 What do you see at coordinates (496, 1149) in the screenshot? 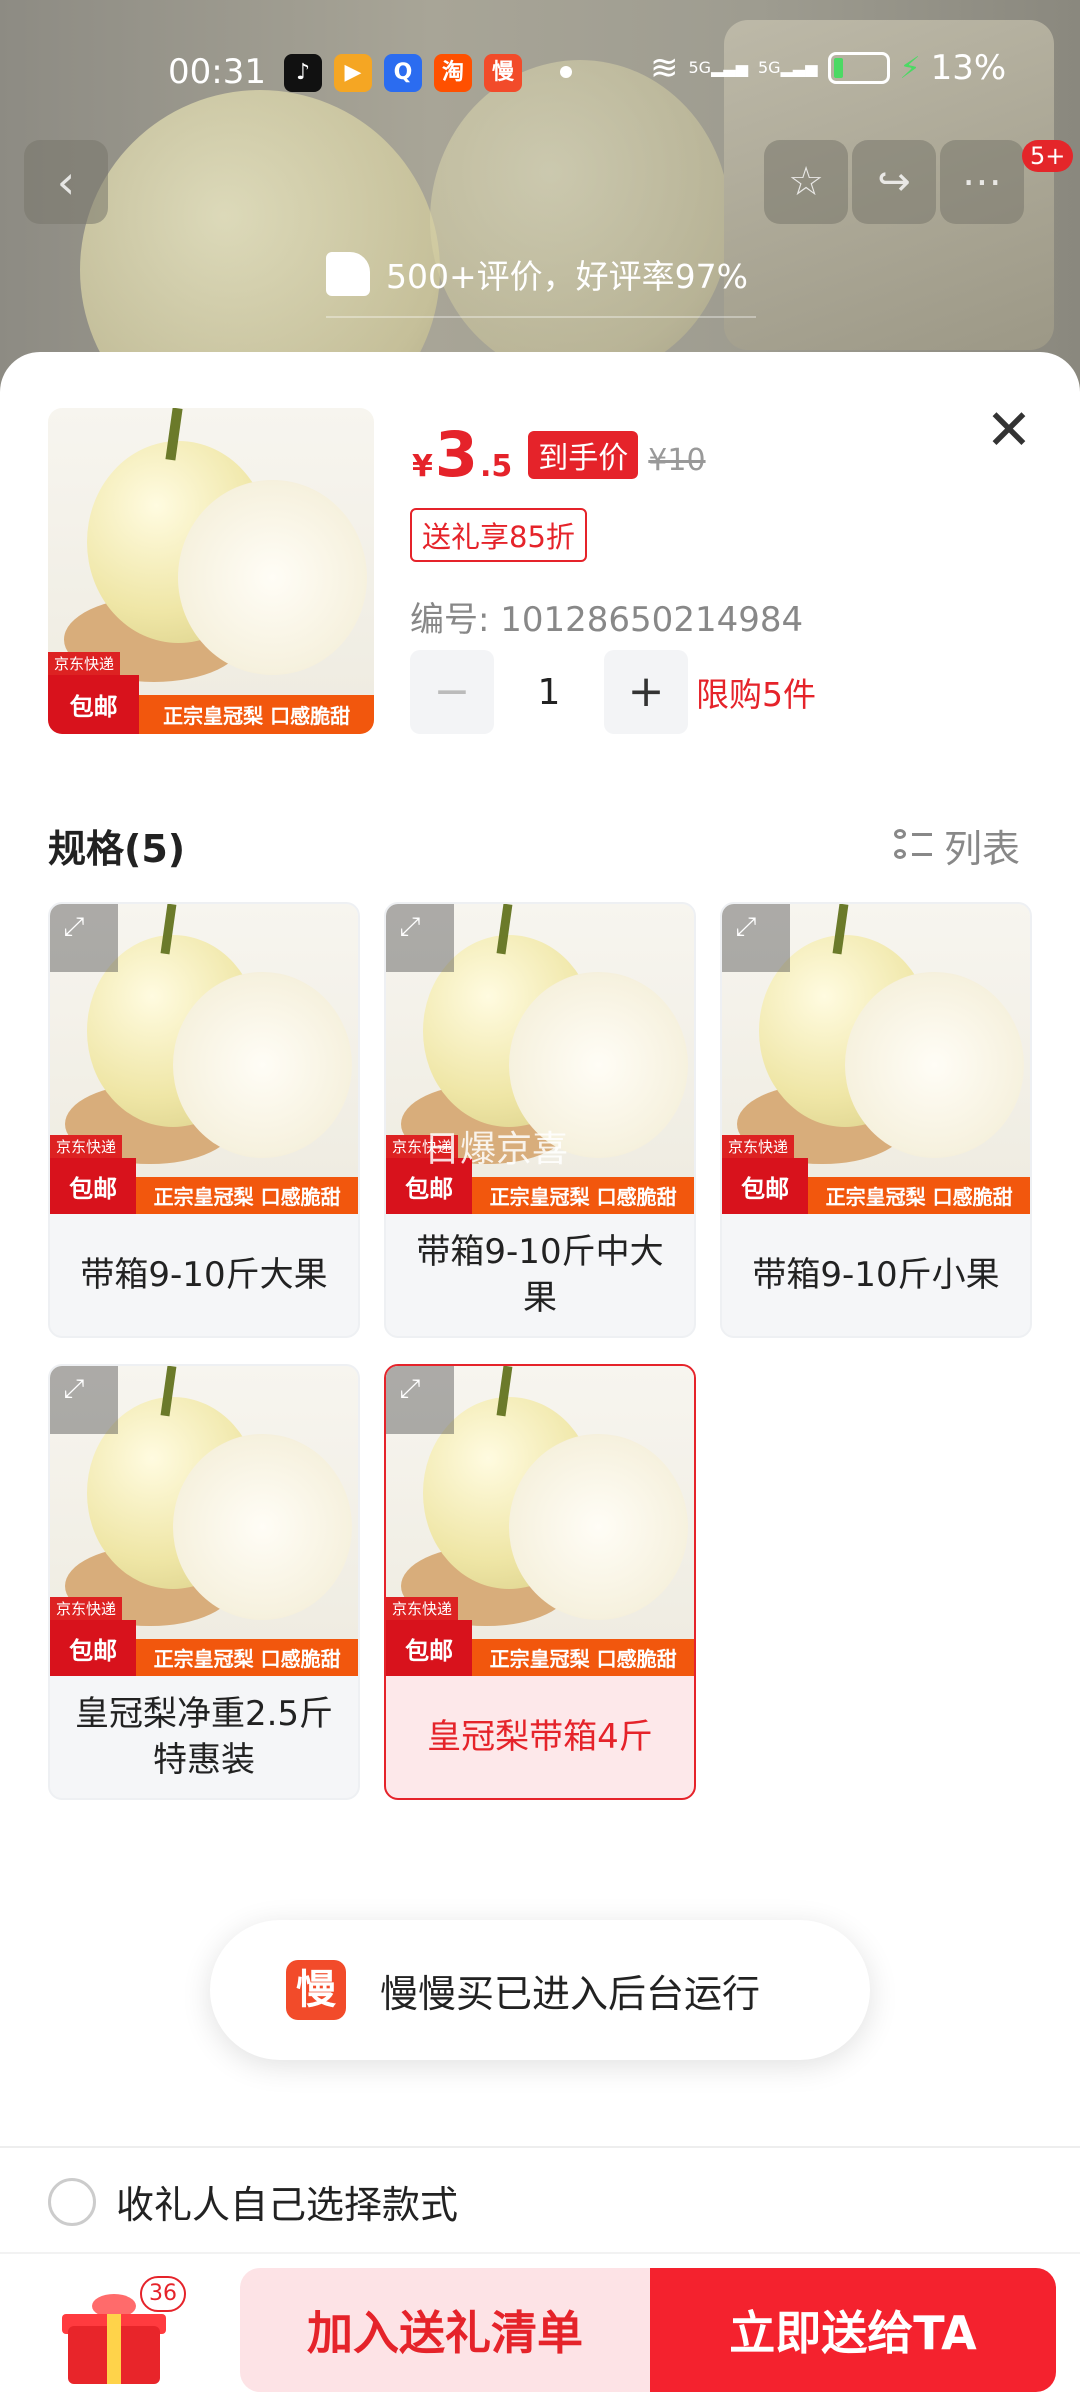
I see `watermark-text: 日爆京喜` at bounding box center [496, 1149].